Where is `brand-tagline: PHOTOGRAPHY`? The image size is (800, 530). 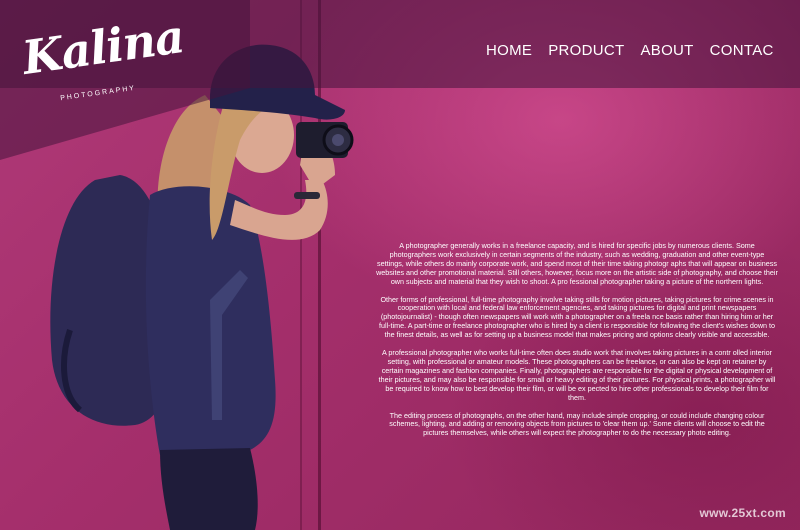
brand-tagline: PHOTOGRAPHY is located at coordinates (98, 93).